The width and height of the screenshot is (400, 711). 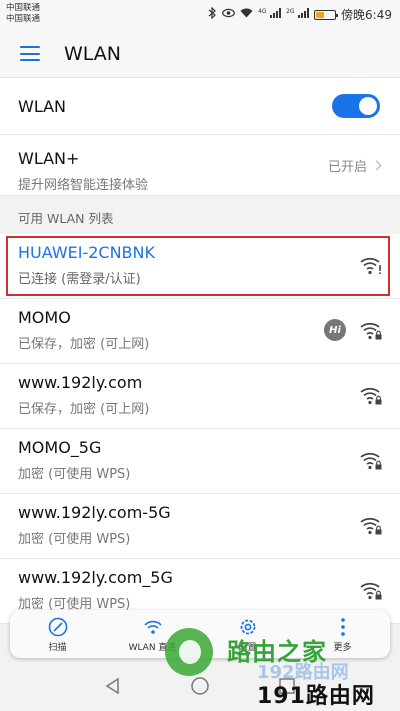 I want to click on wlan-direct-button: WLAN 直连, so click(x=153, y=634).